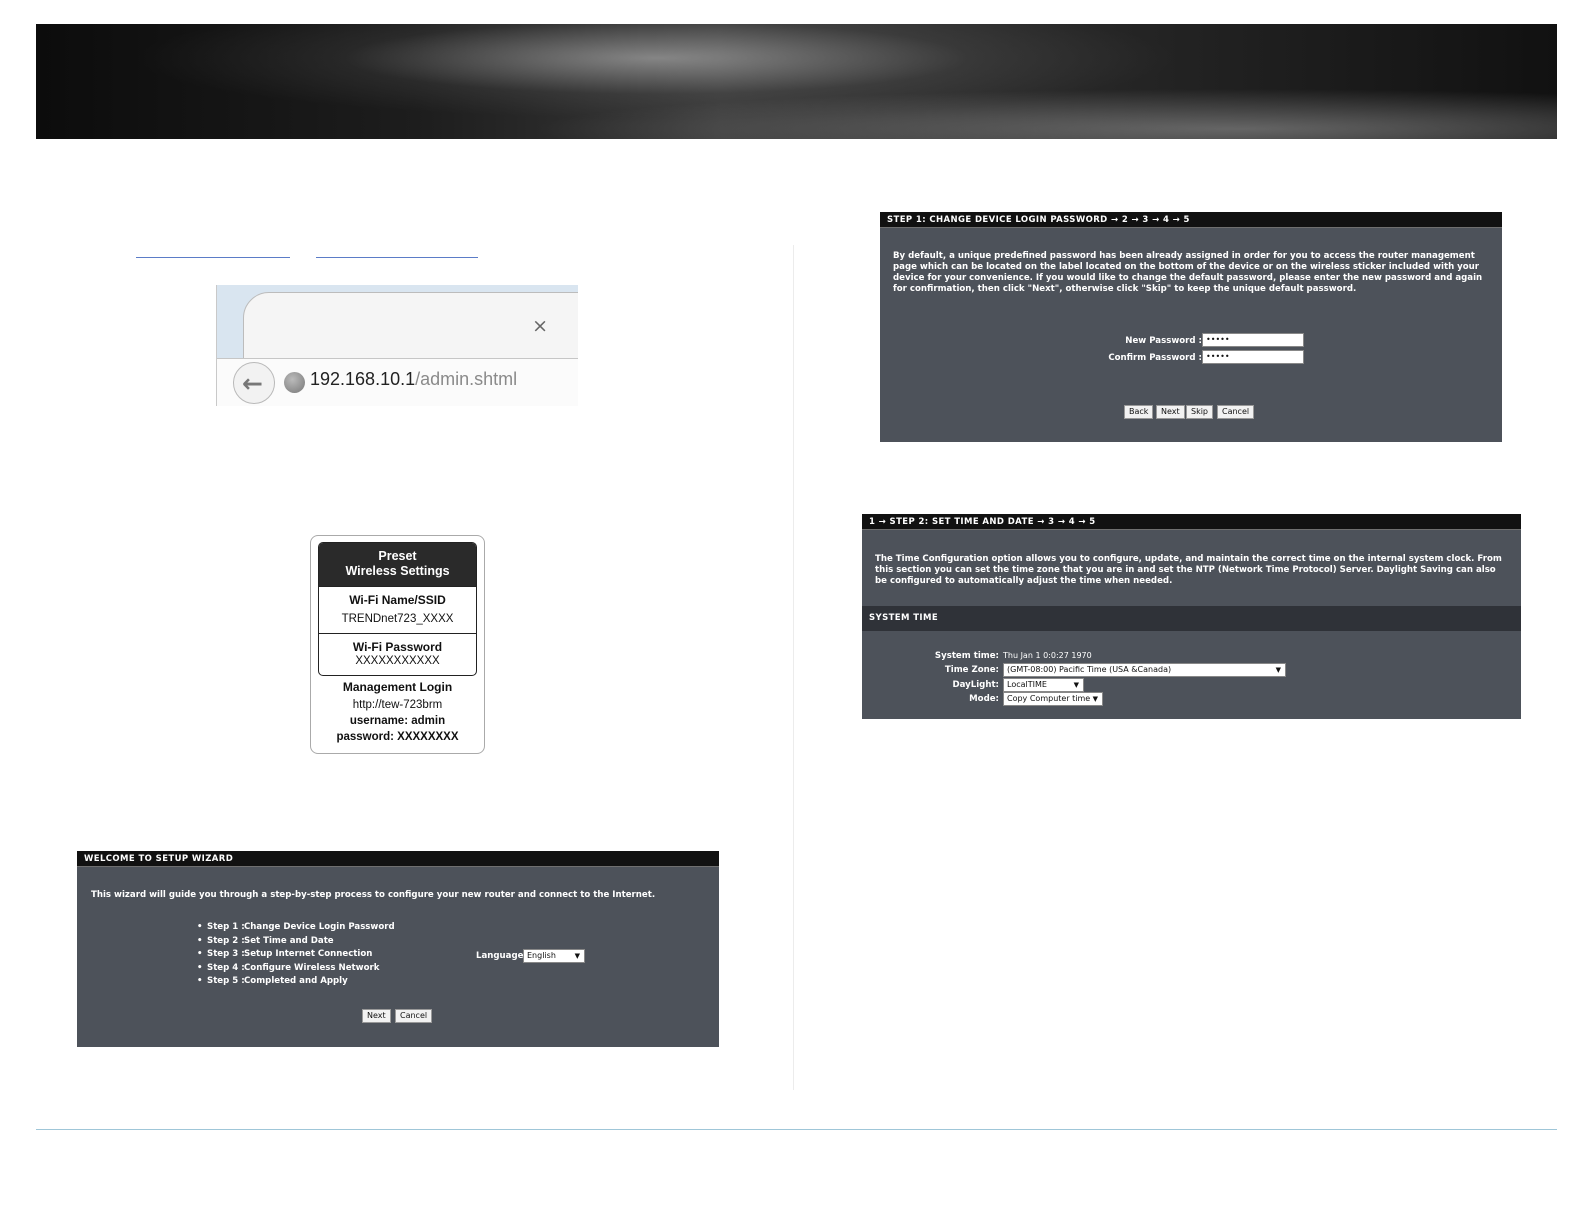 This screenshot has height=1224, width=1584. What do you see at coordinates (413, 379) in the screenshot?
I see `url-text: 192.168.10.1/admin.shtml` at bounding box center [413, 379].